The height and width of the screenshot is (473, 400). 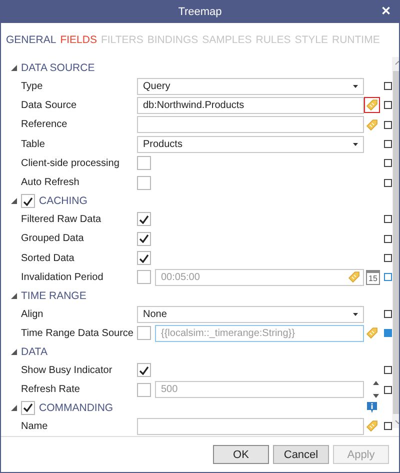 I want to click on property-label: Type, so click(x=32, y=86).